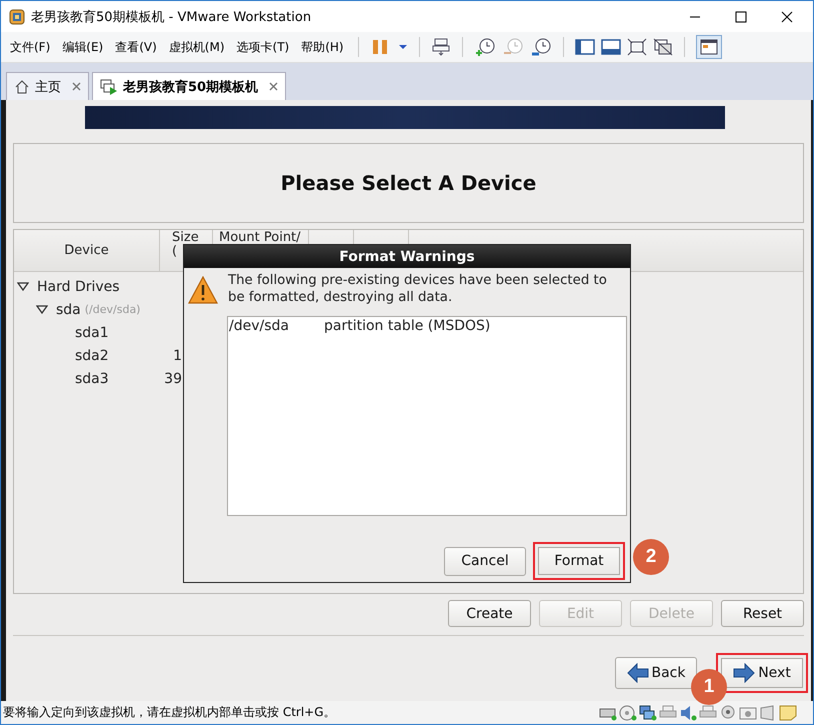  I want to click on menu-item: 编辑(E), so click(82, 47).